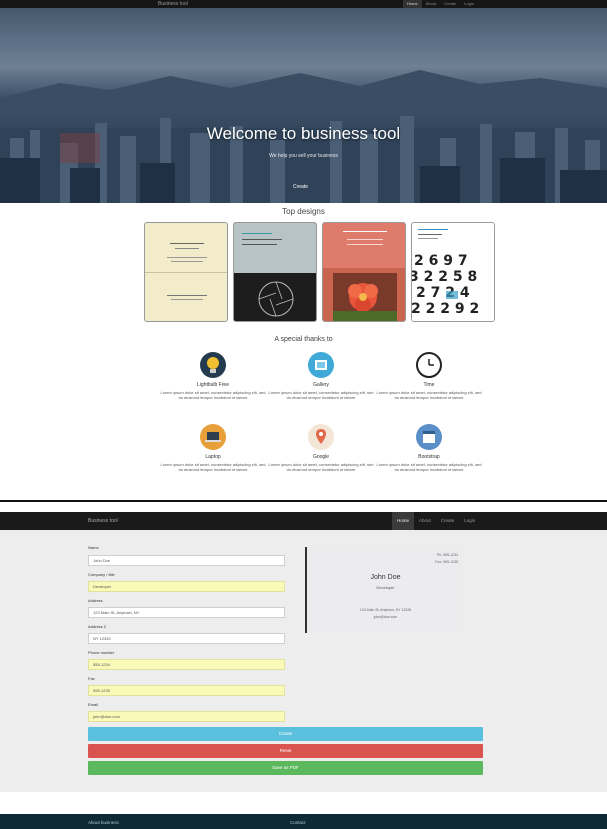 The height and width of the screenshot is (829, 607). What do you see at coordinates (445, 309) in the screenshot?
I see `svg-text: 2 2 2 9 2` at bounding box center [445, 309].